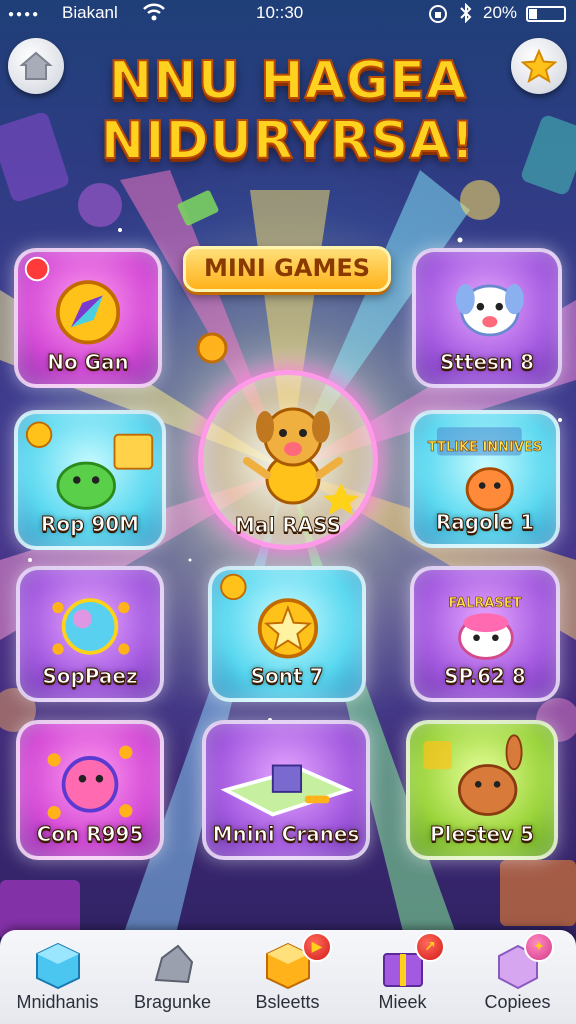 Image resolution: width=576 pixels, height=1024 pixels. I want to click on tile-caption: FALRASET, so click(485, 604).